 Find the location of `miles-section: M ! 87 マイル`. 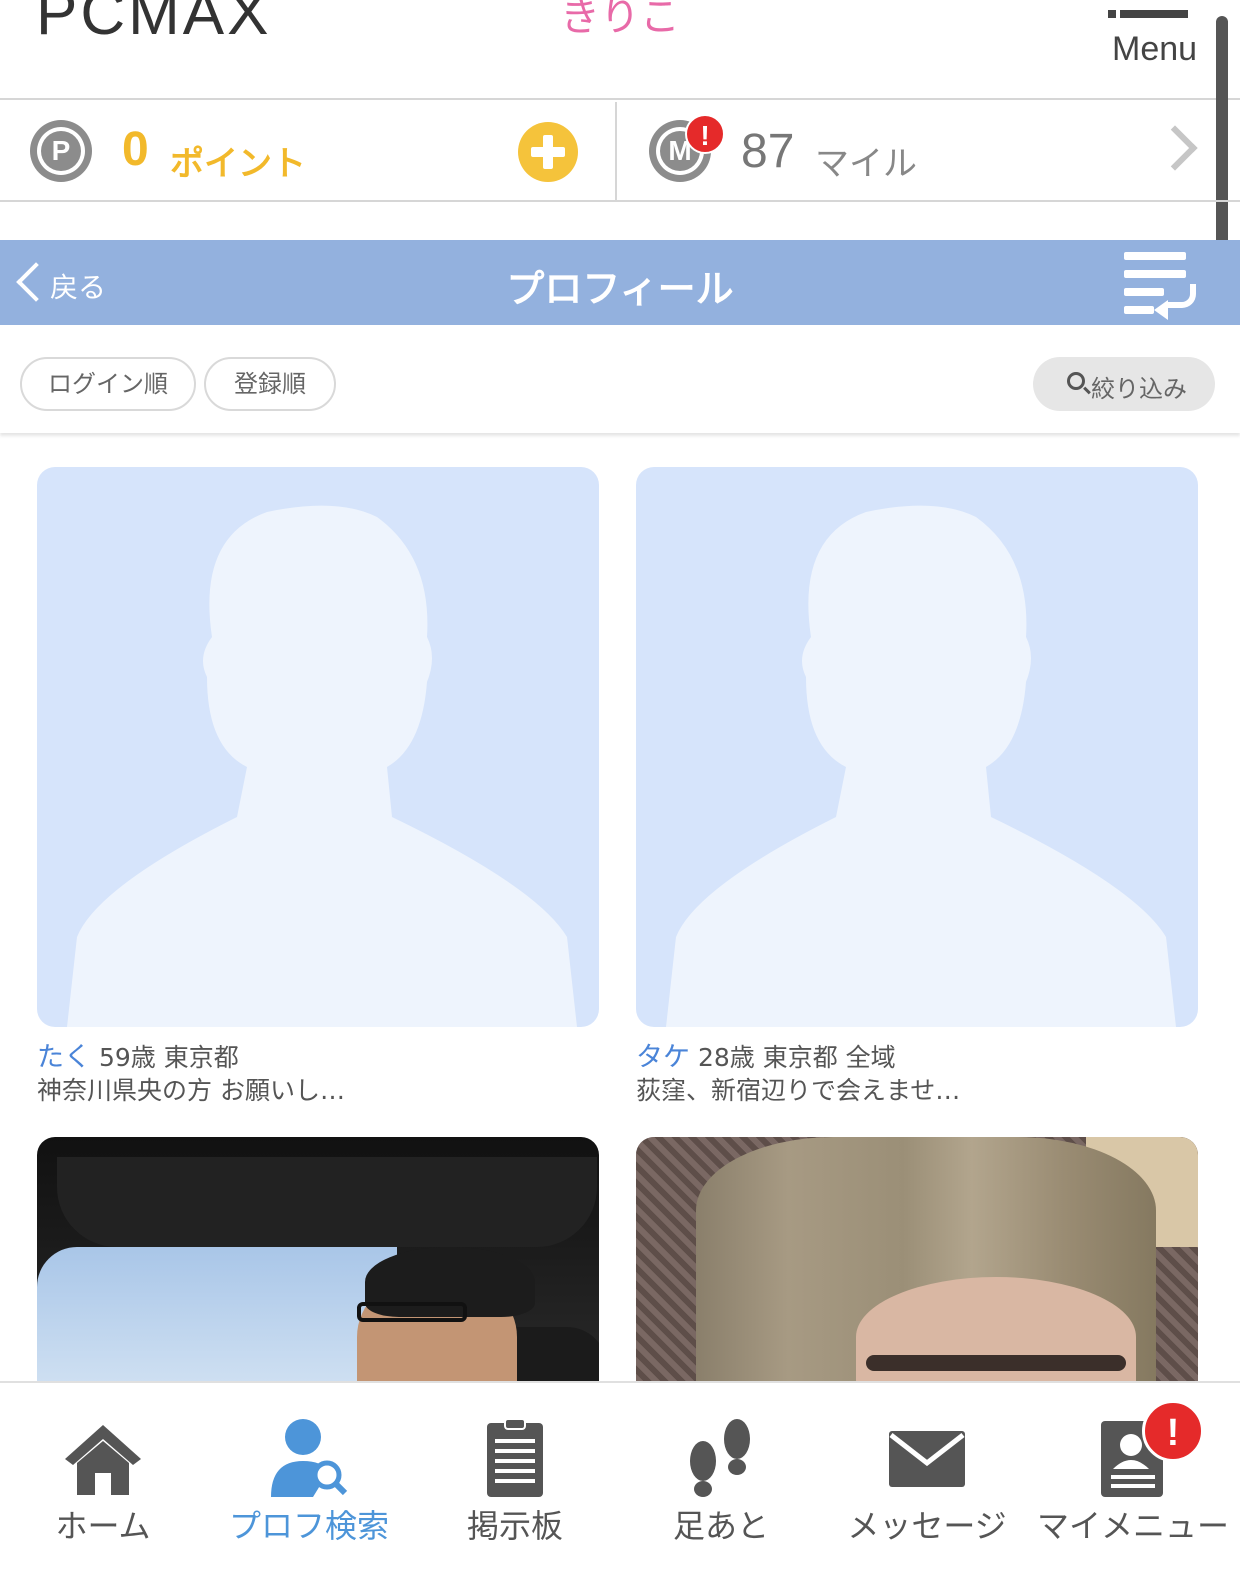

miles-section: M ! 87 マイル is located at coordinates (929, 151).